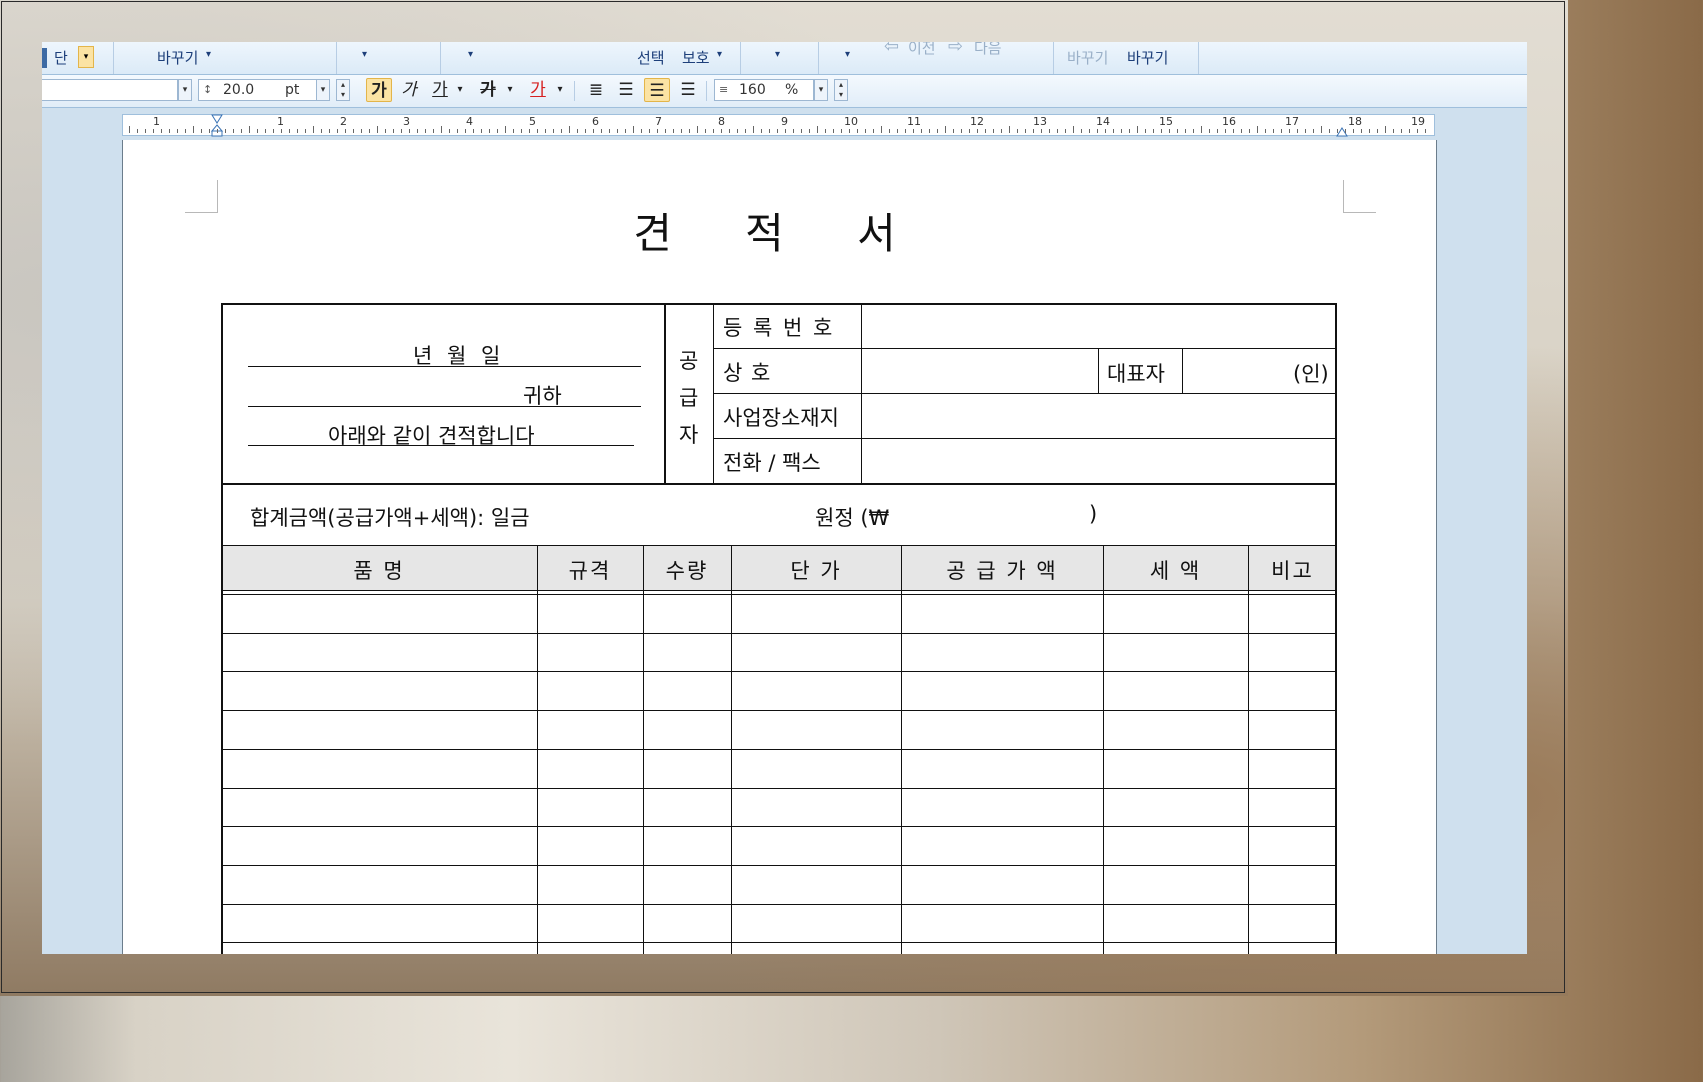  I want to click on strike-dropdown-icon: ▾, so click(510, 90).